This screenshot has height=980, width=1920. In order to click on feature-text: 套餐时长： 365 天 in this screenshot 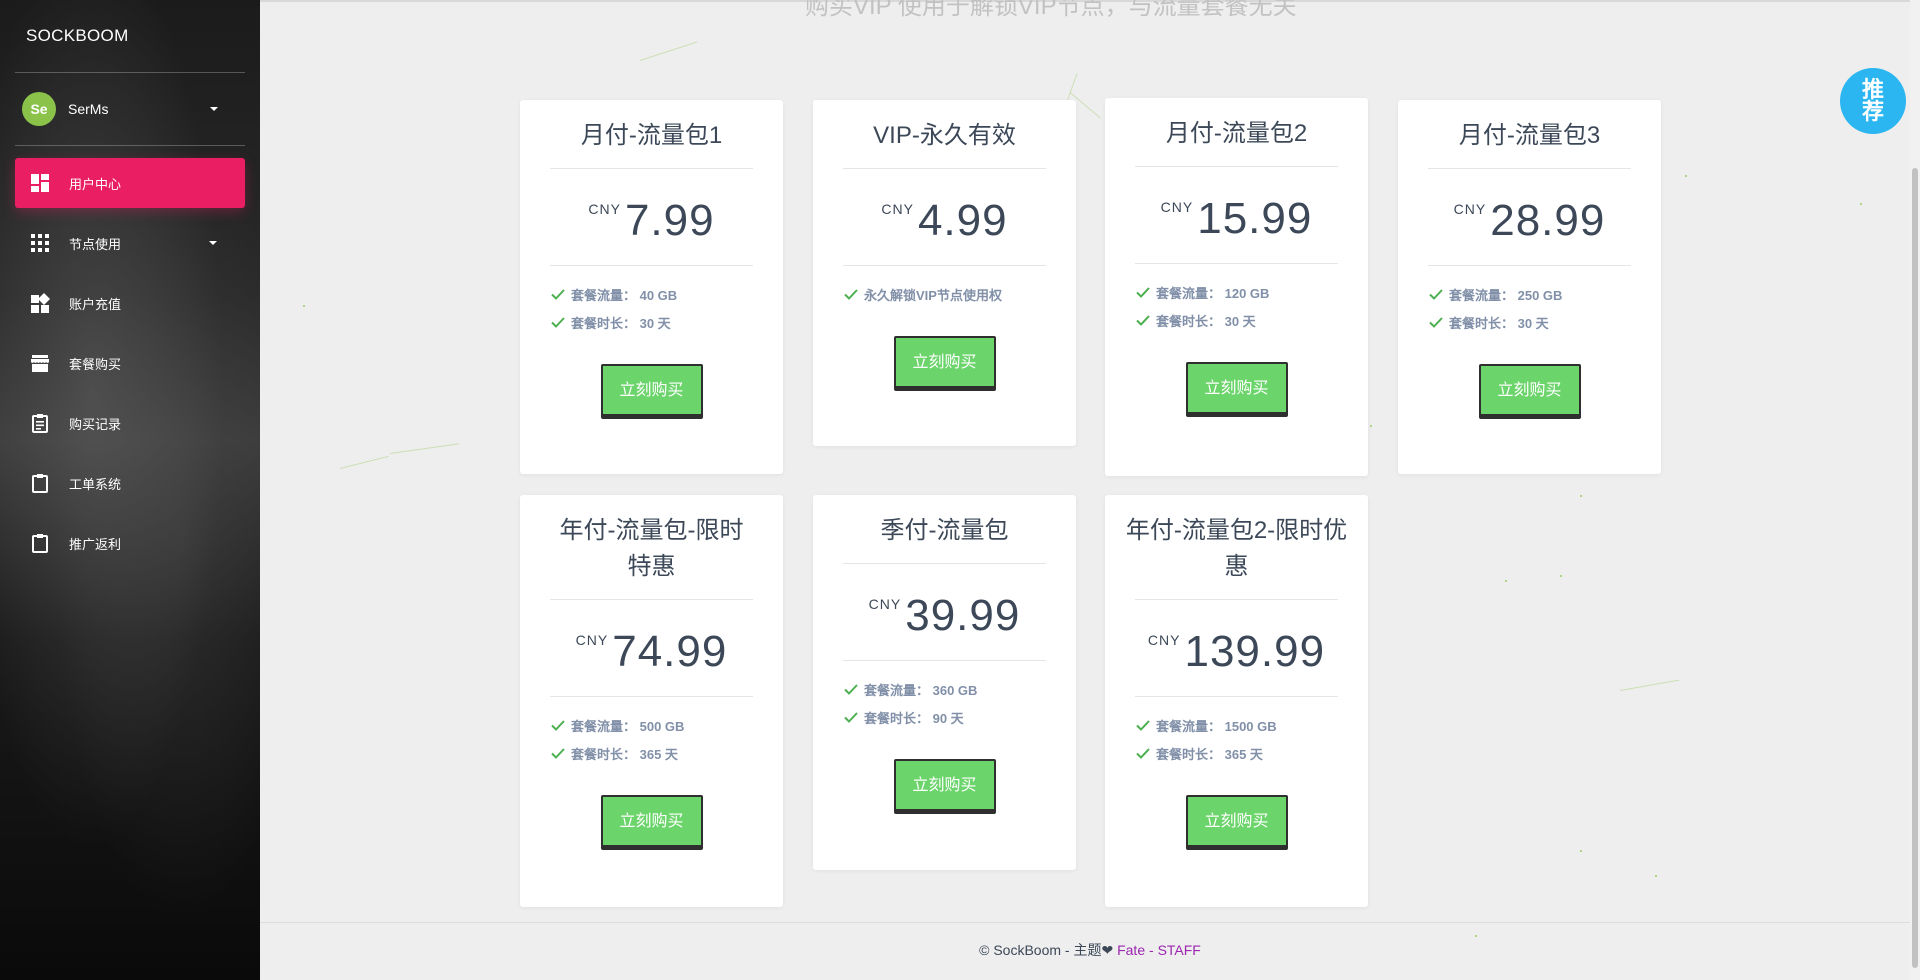, I will do `click(1209, 754)`.